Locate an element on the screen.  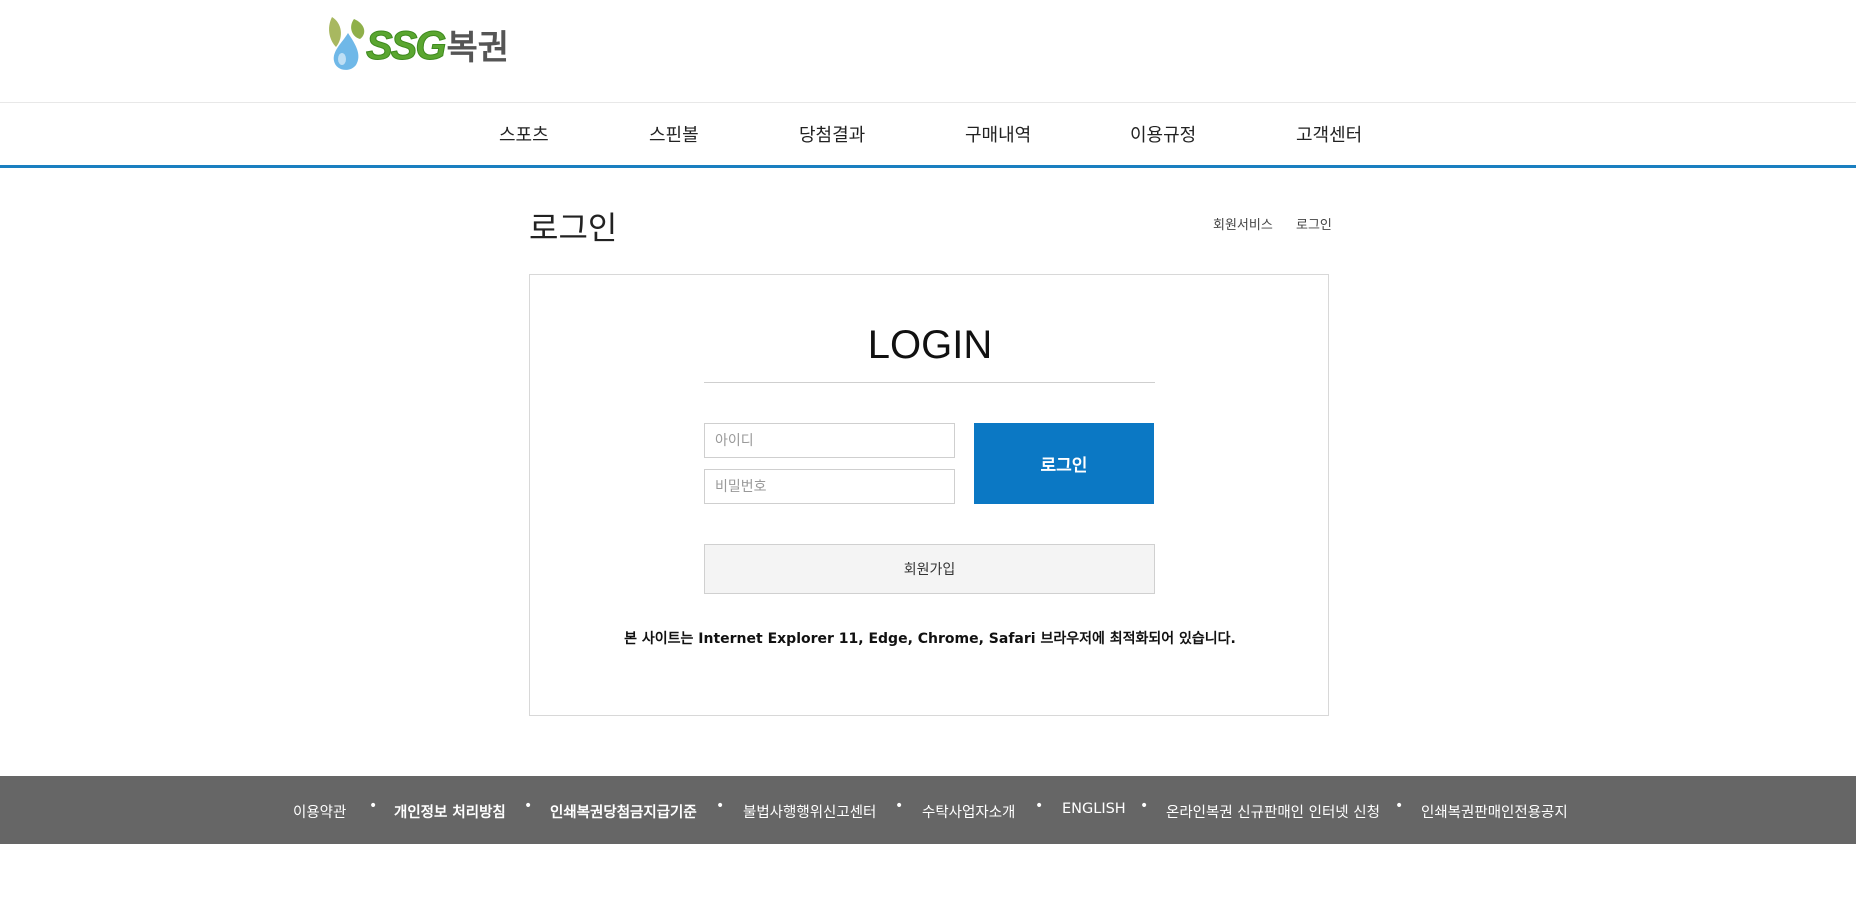
logo-latin-text: SSG is located at coordinates (406, 45).